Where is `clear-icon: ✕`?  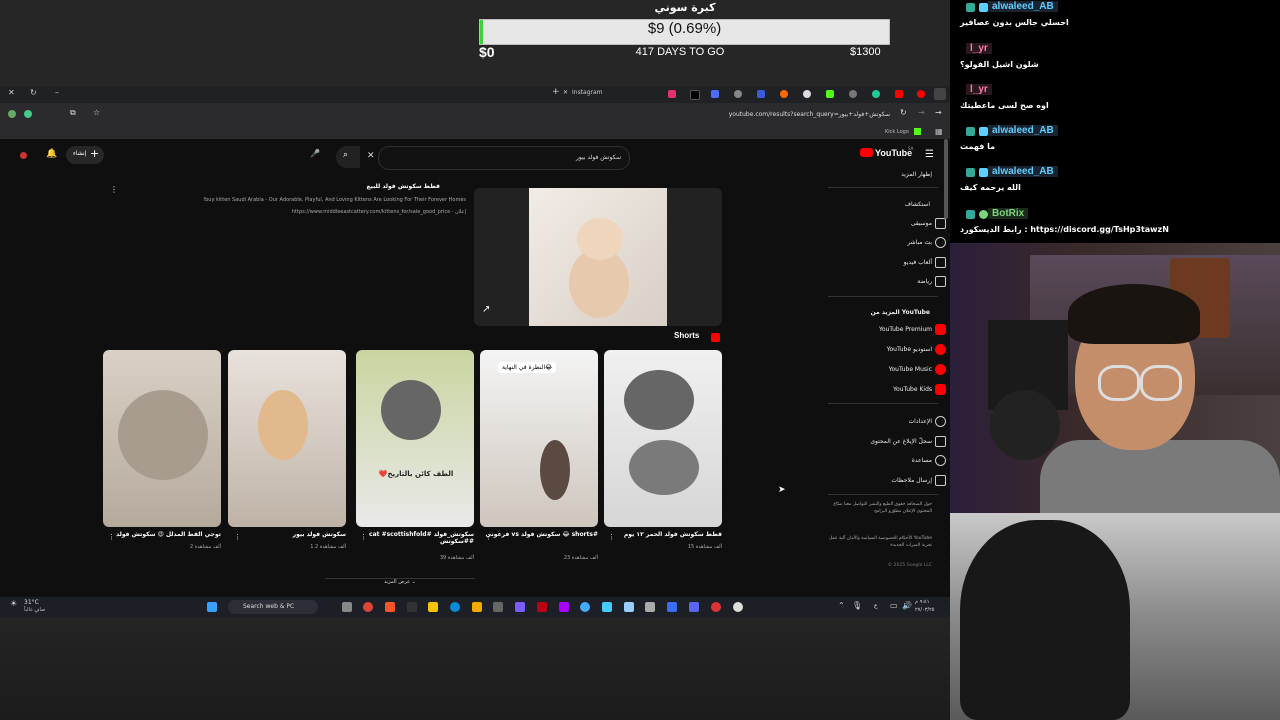 clear-icon: ✕ is located at coordinates (371, 156).